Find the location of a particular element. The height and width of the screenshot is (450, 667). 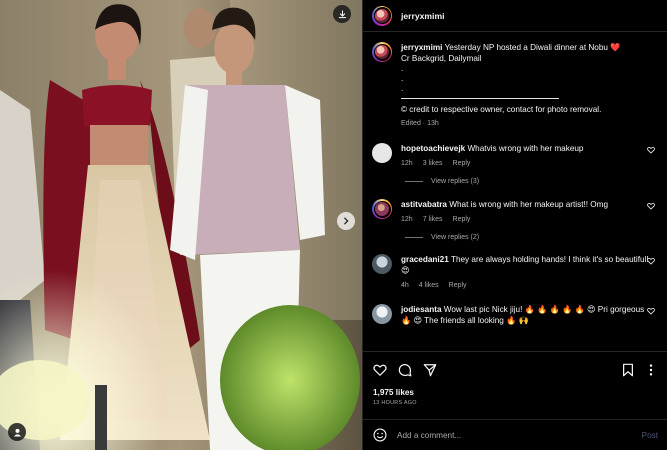

author-avatar is located at coordinates (382, 15).